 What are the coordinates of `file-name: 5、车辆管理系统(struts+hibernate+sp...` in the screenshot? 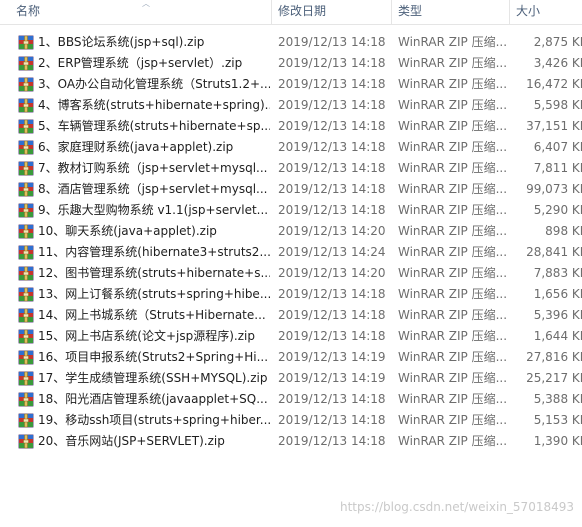 It's located at (154, 126).